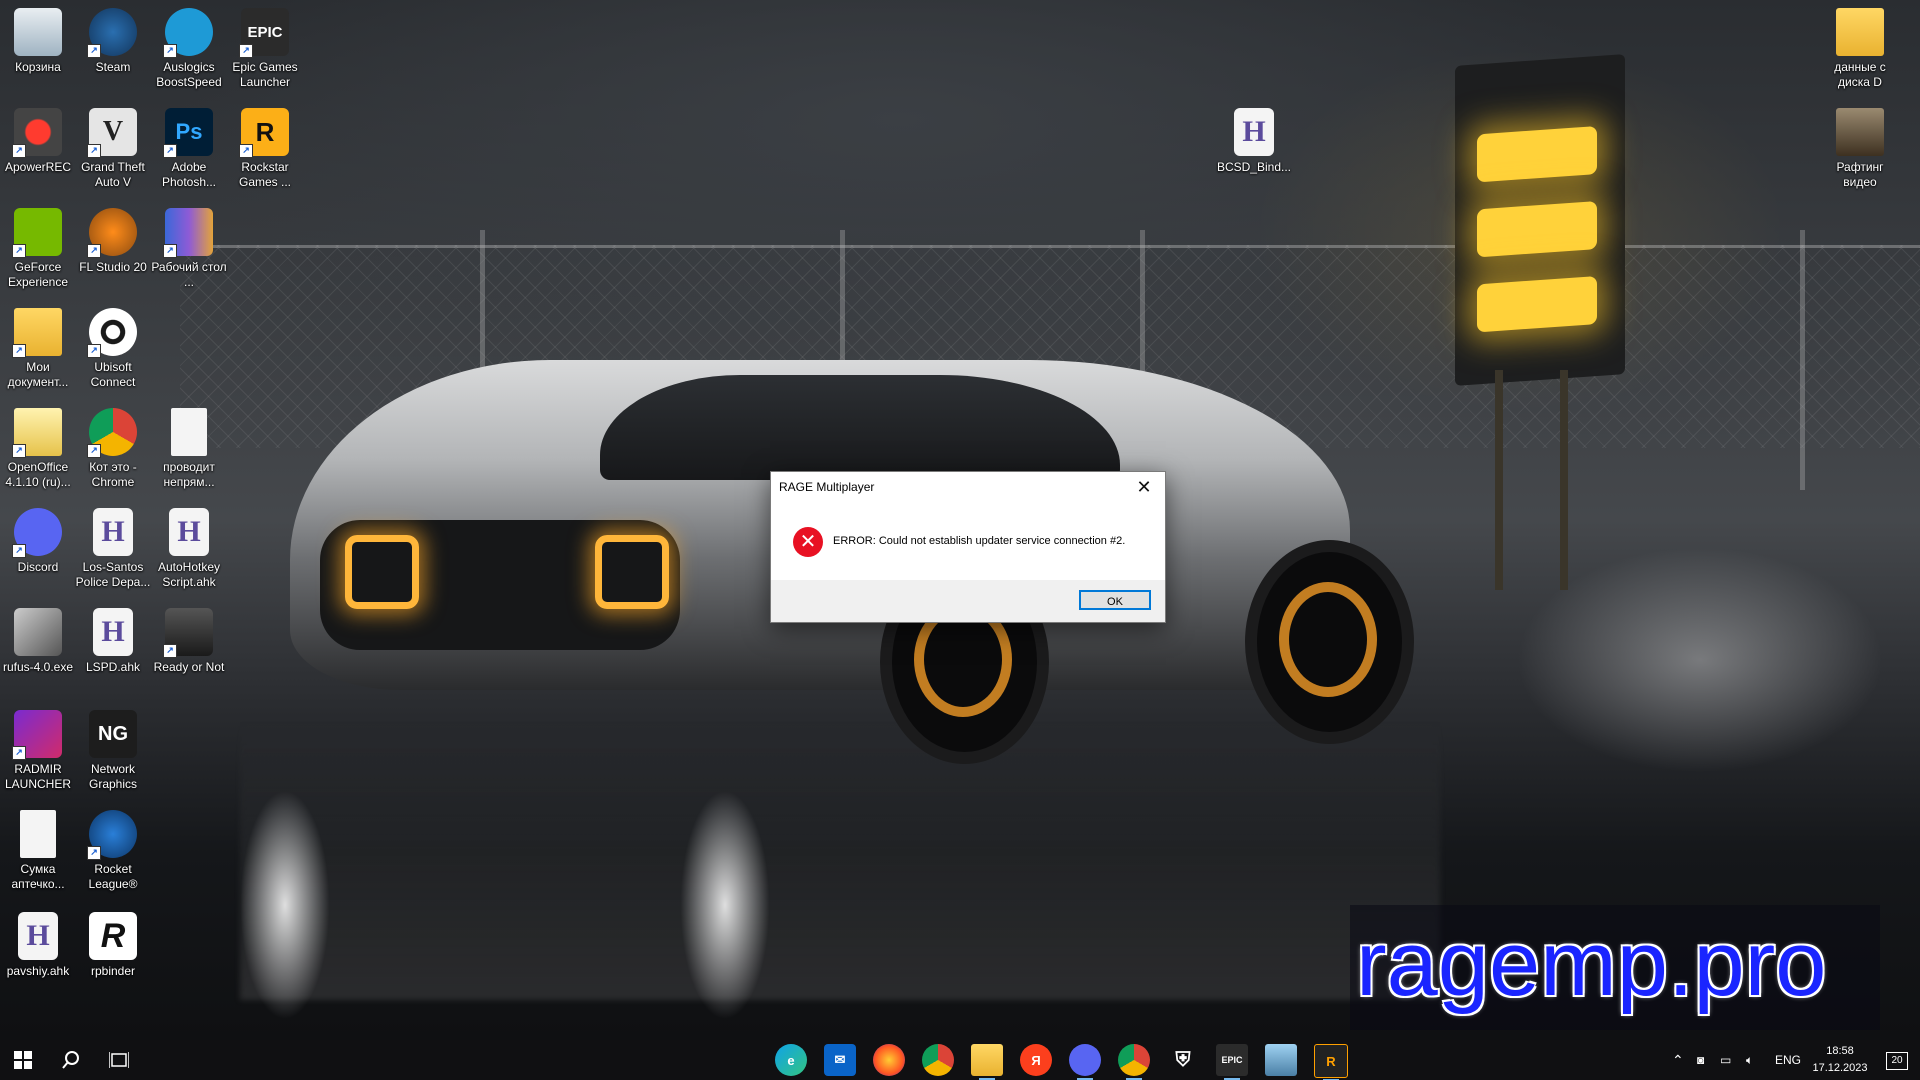 The height and width of the screenshot is (1080, 1920). I want to click on wallpaper-car-window, so click(860, 427).